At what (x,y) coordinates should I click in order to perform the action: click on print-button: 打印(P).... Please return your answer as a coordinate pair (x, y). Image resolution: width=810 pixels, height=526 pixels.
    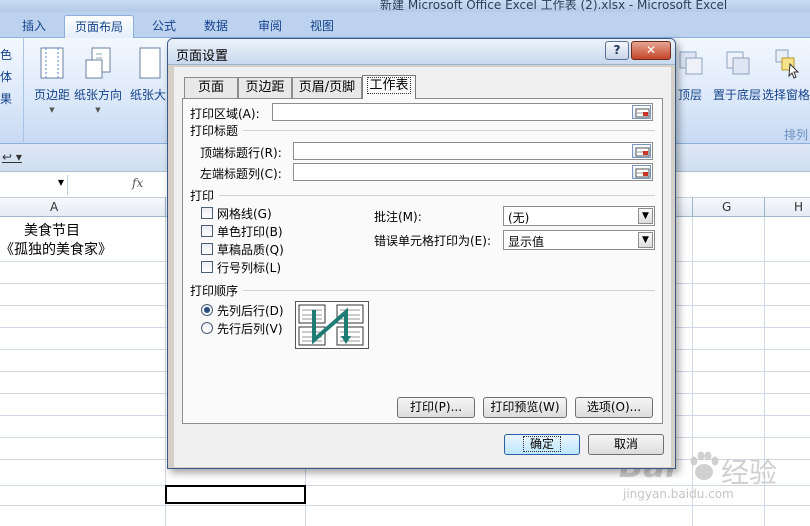
    Looking at the image, I should click on (436, 407).